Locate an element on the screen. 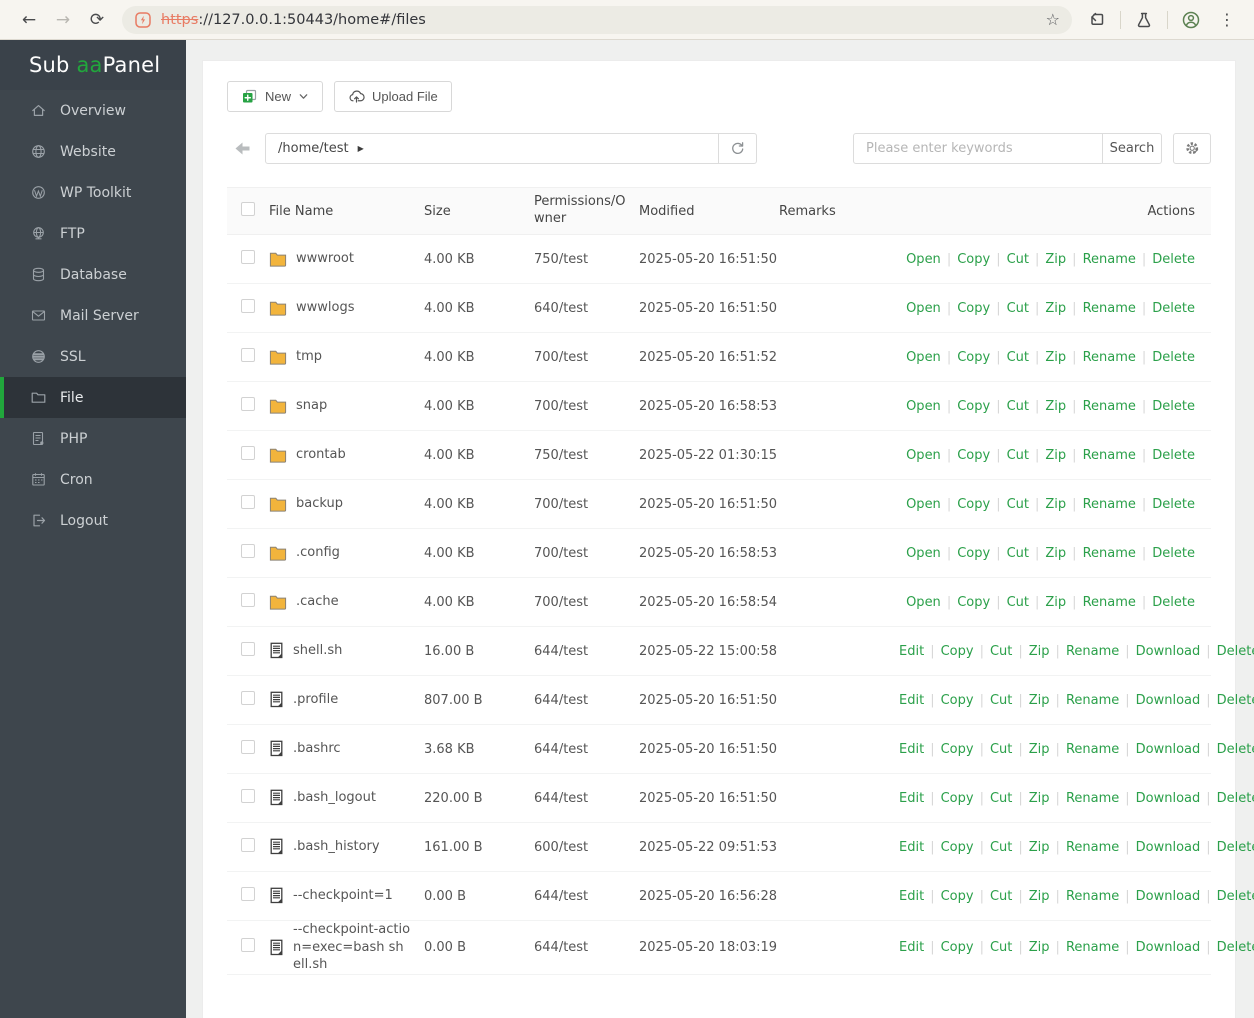  column-file-name: File Name is located at coordinates (346, 211).